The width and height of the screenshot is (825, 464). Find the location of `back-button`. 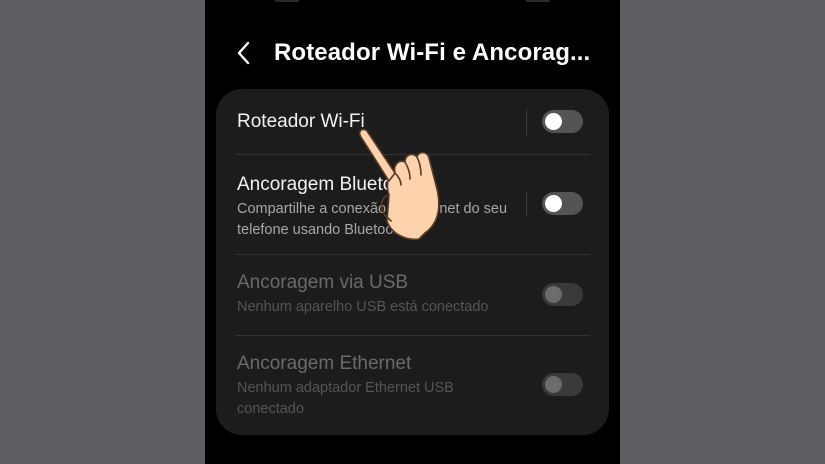

back-button is located at coordinates (245, 53).